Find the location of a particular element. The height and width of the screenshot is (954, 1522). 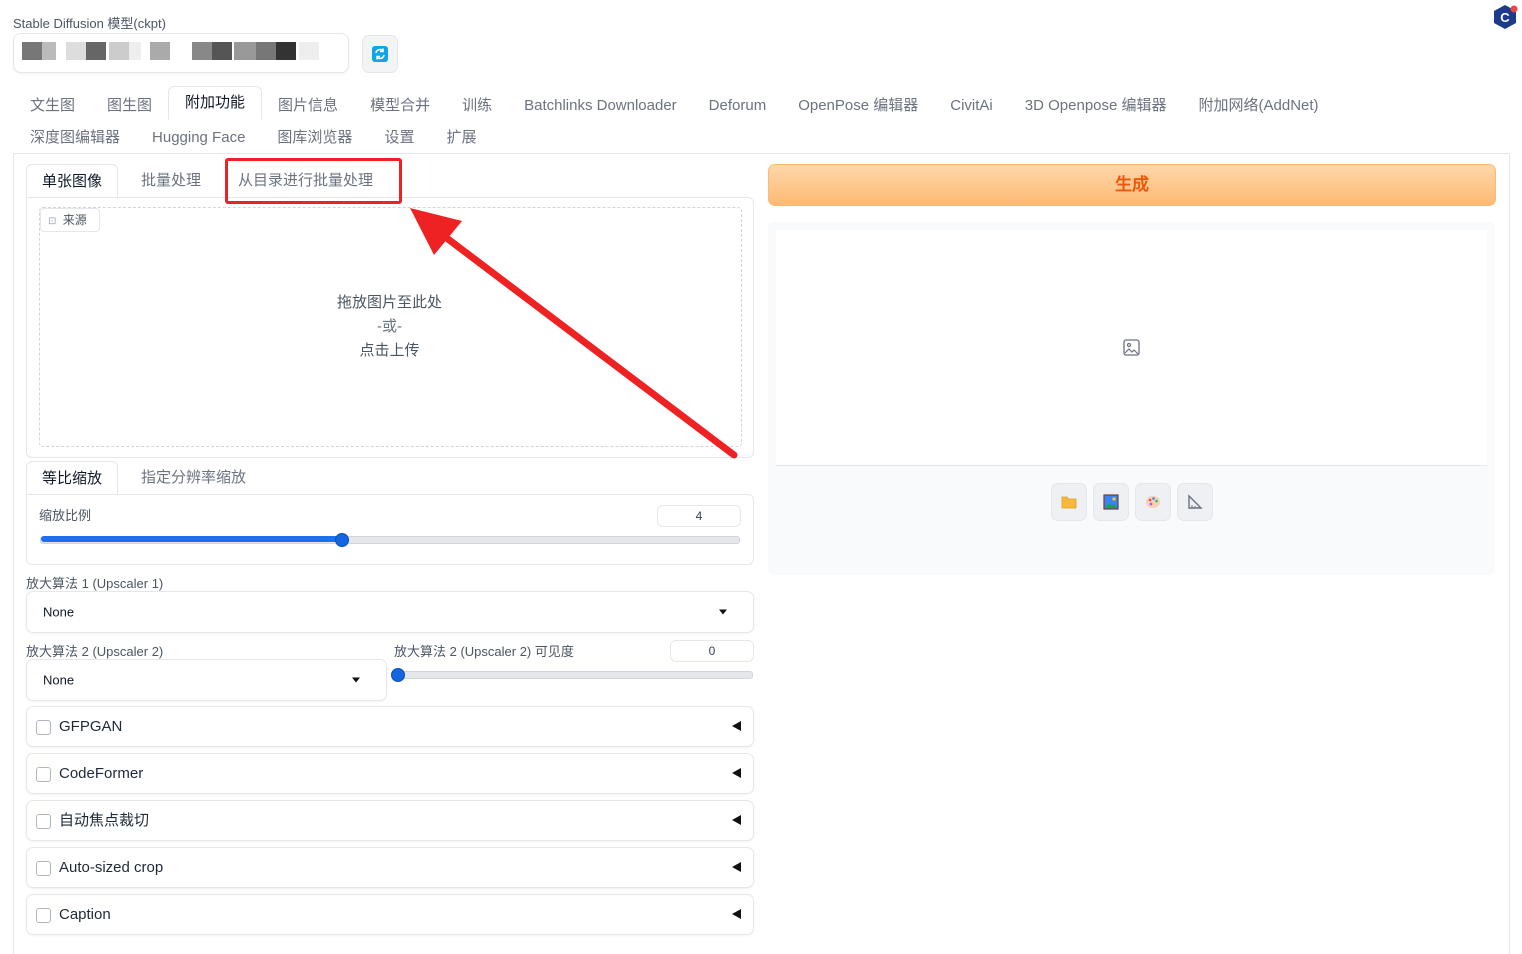

output-image-area is located at coordinates (1131, 348).